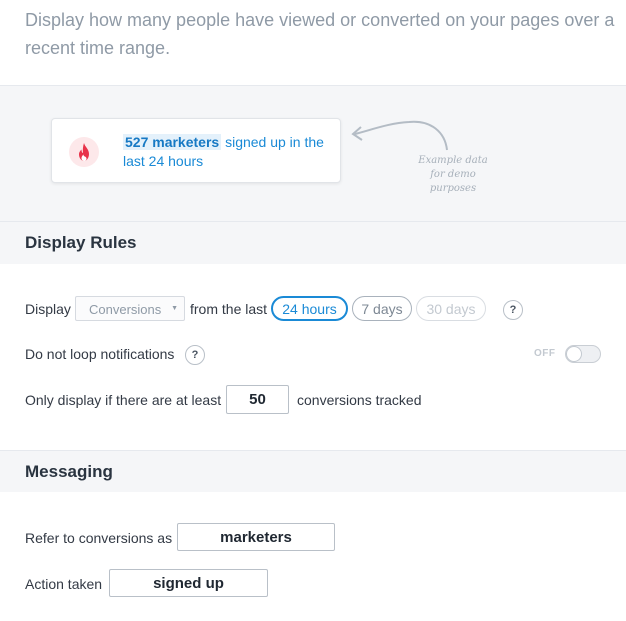 Image resolution: width=626 pixels, height=621 pixels. Describe the element at coordinates (451, 308) in the screenshot. I see `range-30-days: 30 days` at that location.